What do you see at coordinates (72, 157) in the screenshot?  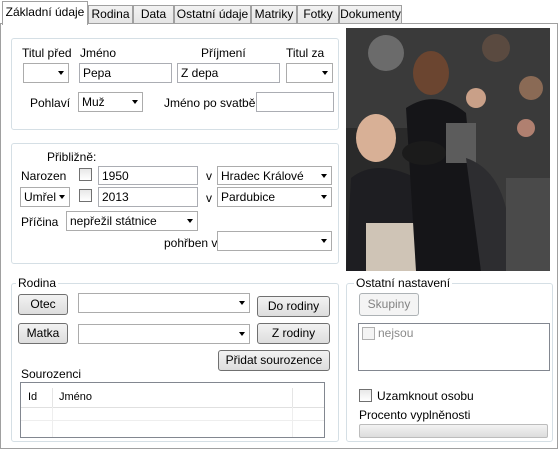 I see `priblizne-label: Přibližně:` at bounding box center [72, 157].